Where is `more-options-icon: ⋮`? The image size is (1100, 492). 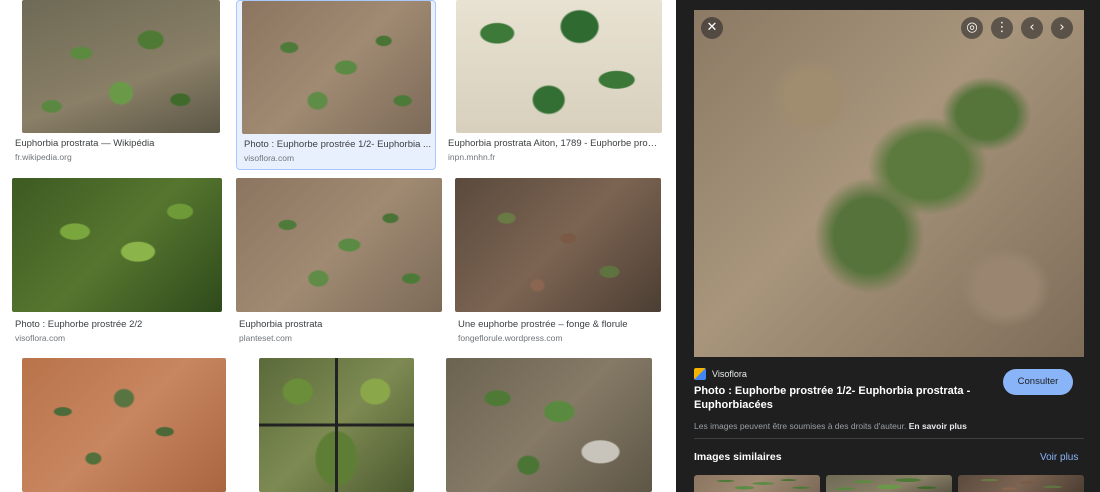 more-options-icon: ⋮ is located at coordinates (1002, 28).